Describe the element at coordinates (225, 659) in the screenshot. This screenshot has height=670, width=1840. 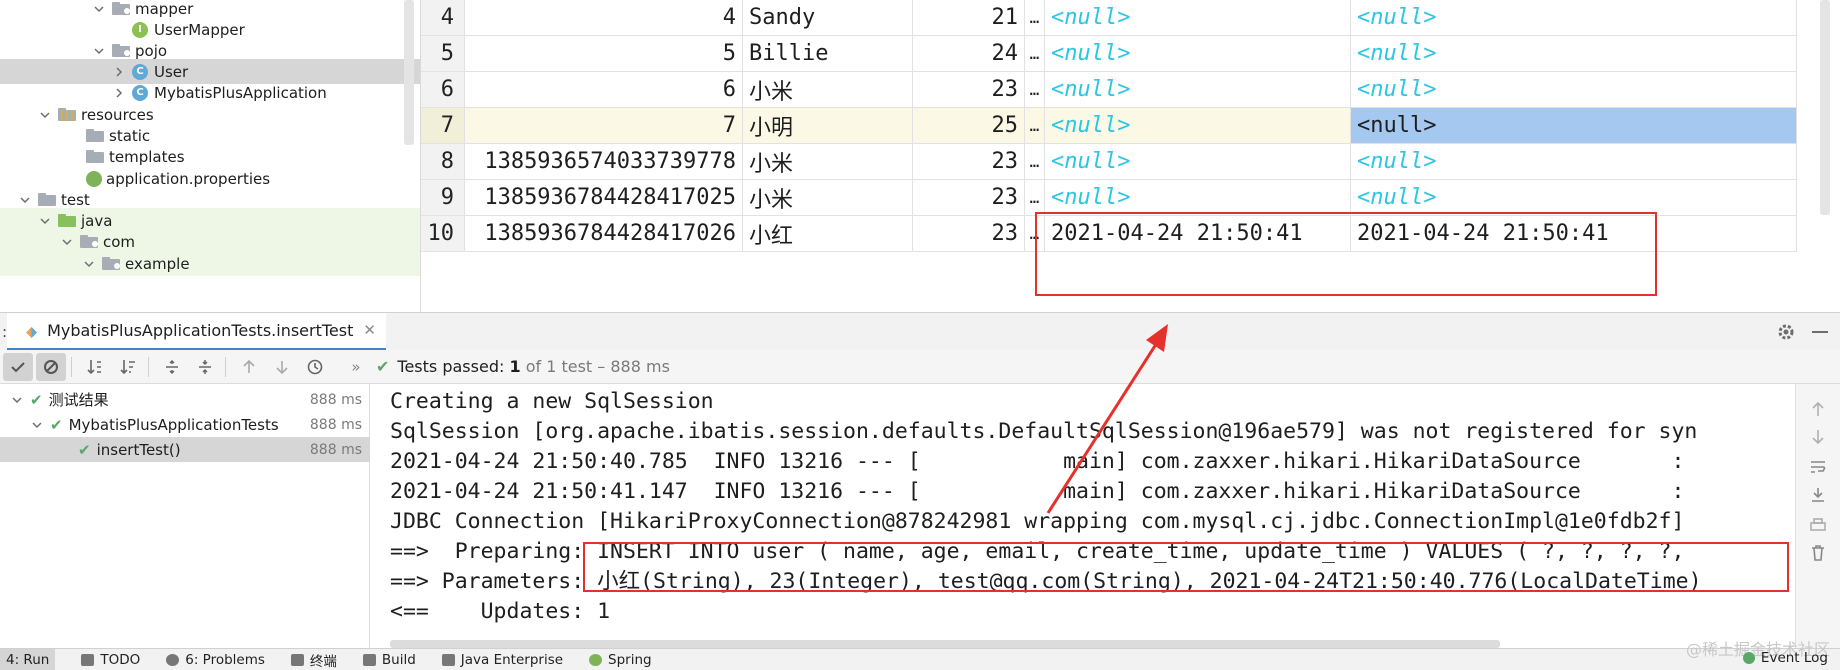
I see `tool-tab-label: 6: Problems` at that location.